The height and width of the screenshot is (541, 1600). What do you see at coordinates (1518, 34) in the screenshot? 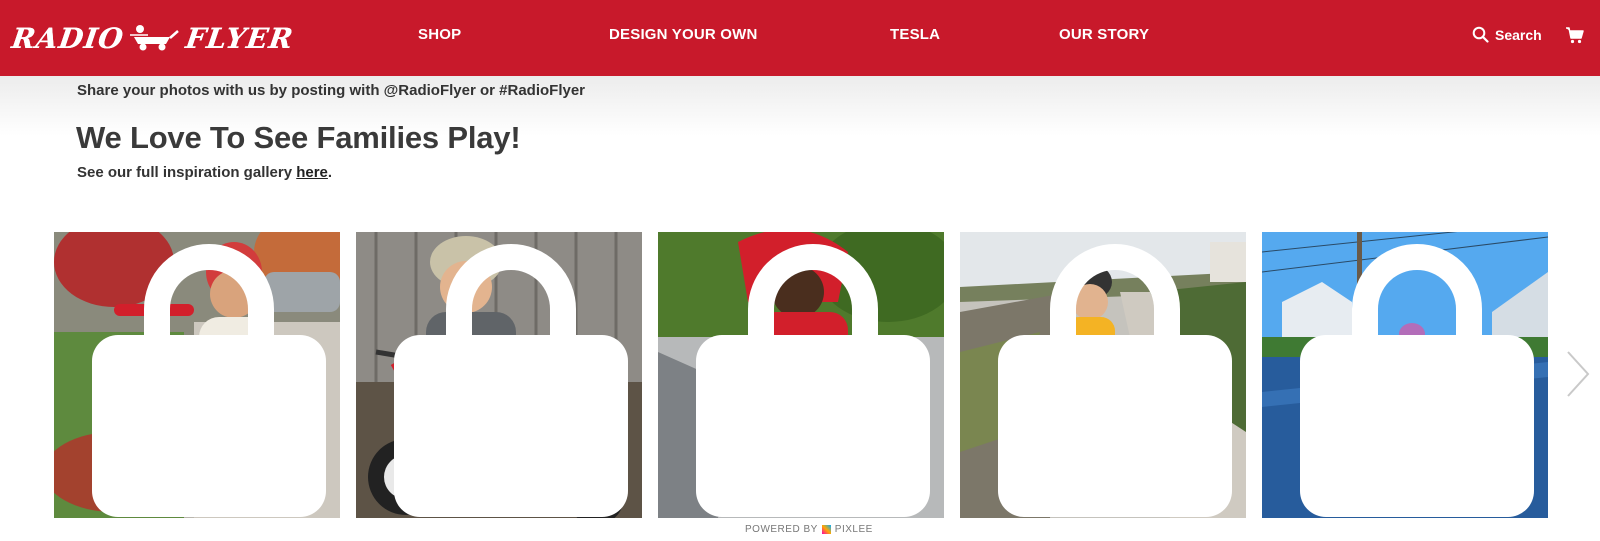
I see `search-label: Search` at bounding box center [1518, 34].